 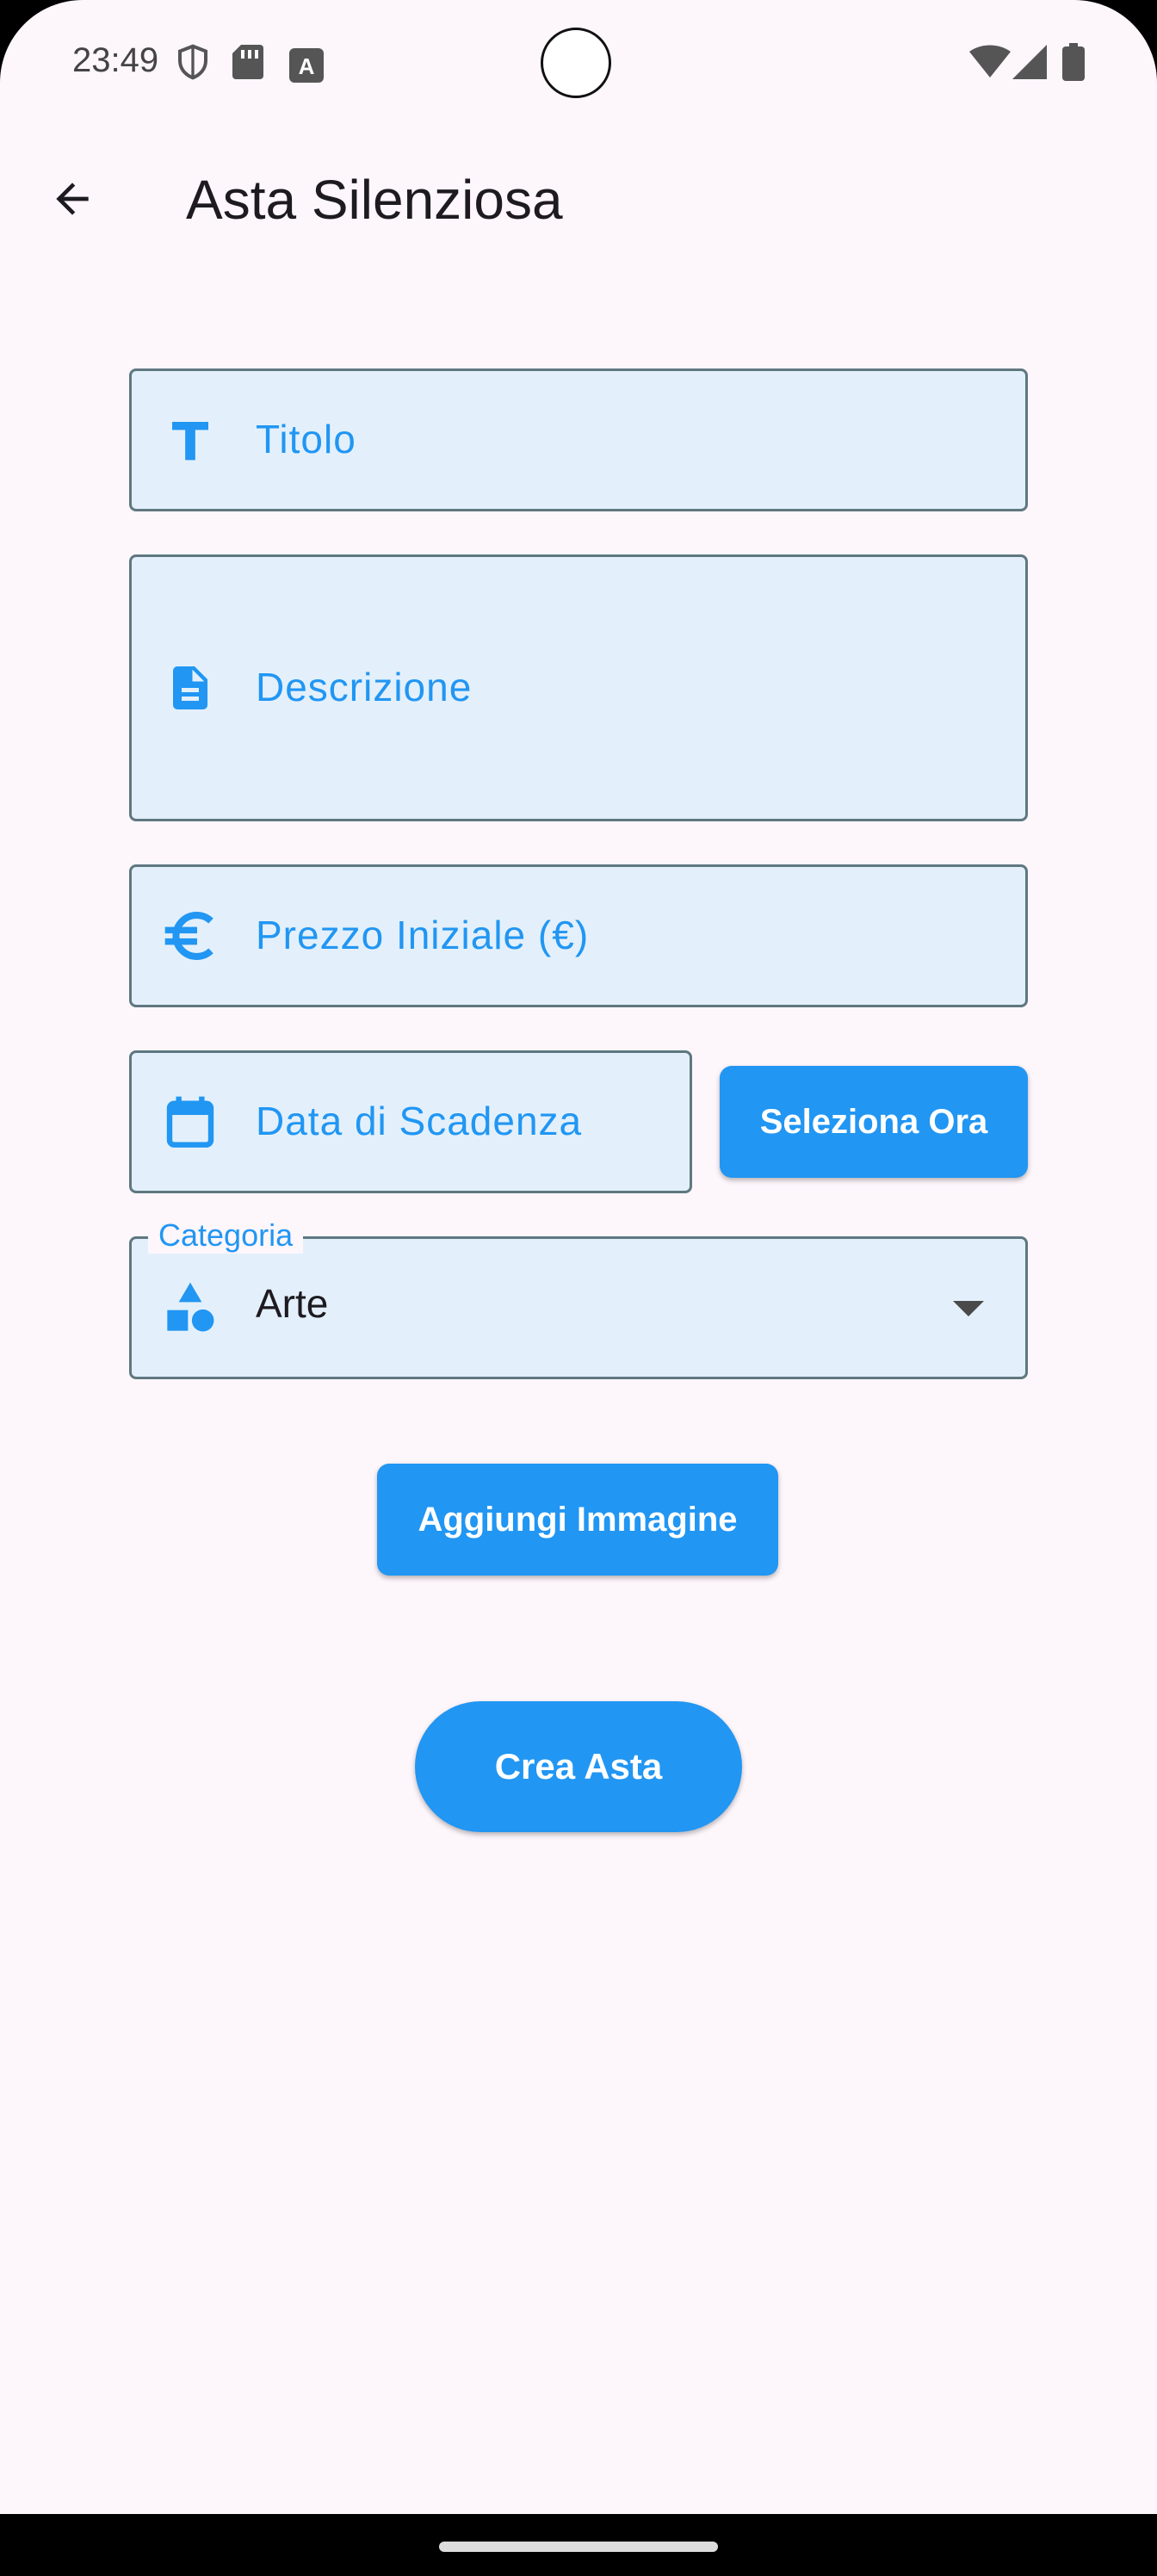 I want to click on signal-icon, so click(x=1029, y=62).